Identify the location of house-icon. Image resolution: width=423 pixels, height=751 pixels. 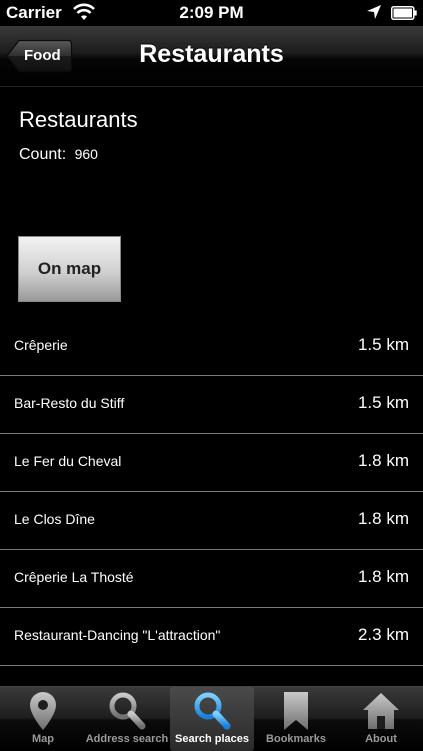
(381, 711).